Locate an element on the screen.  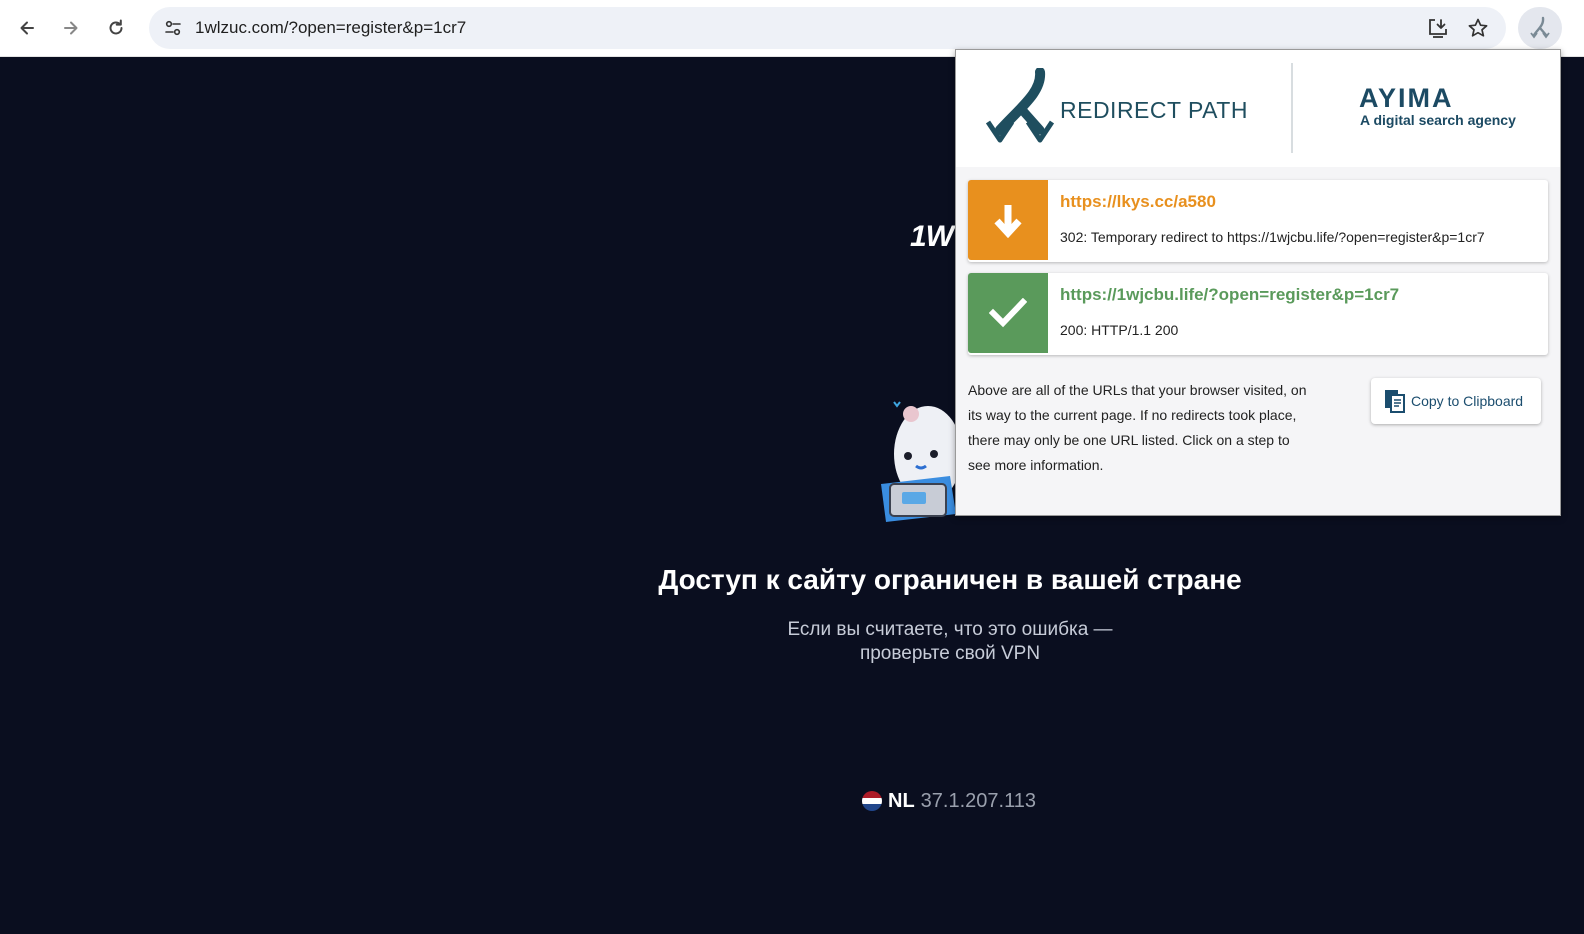
reload-button is located at coordinates (116, 28).